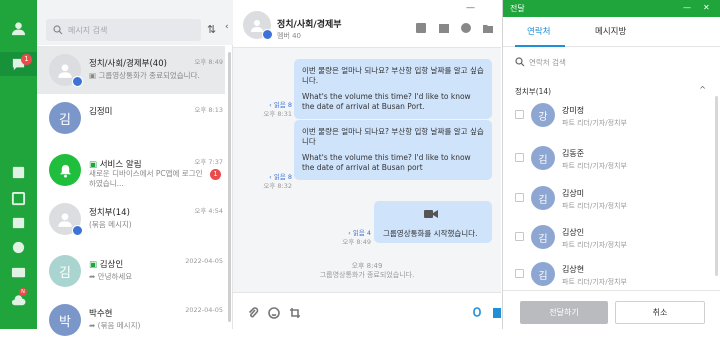 The width and height of the screenshot is (720, 344). Describe the element at coordinates (517, 8) in the screenshot. I see `forward-title: 전달` at that location.